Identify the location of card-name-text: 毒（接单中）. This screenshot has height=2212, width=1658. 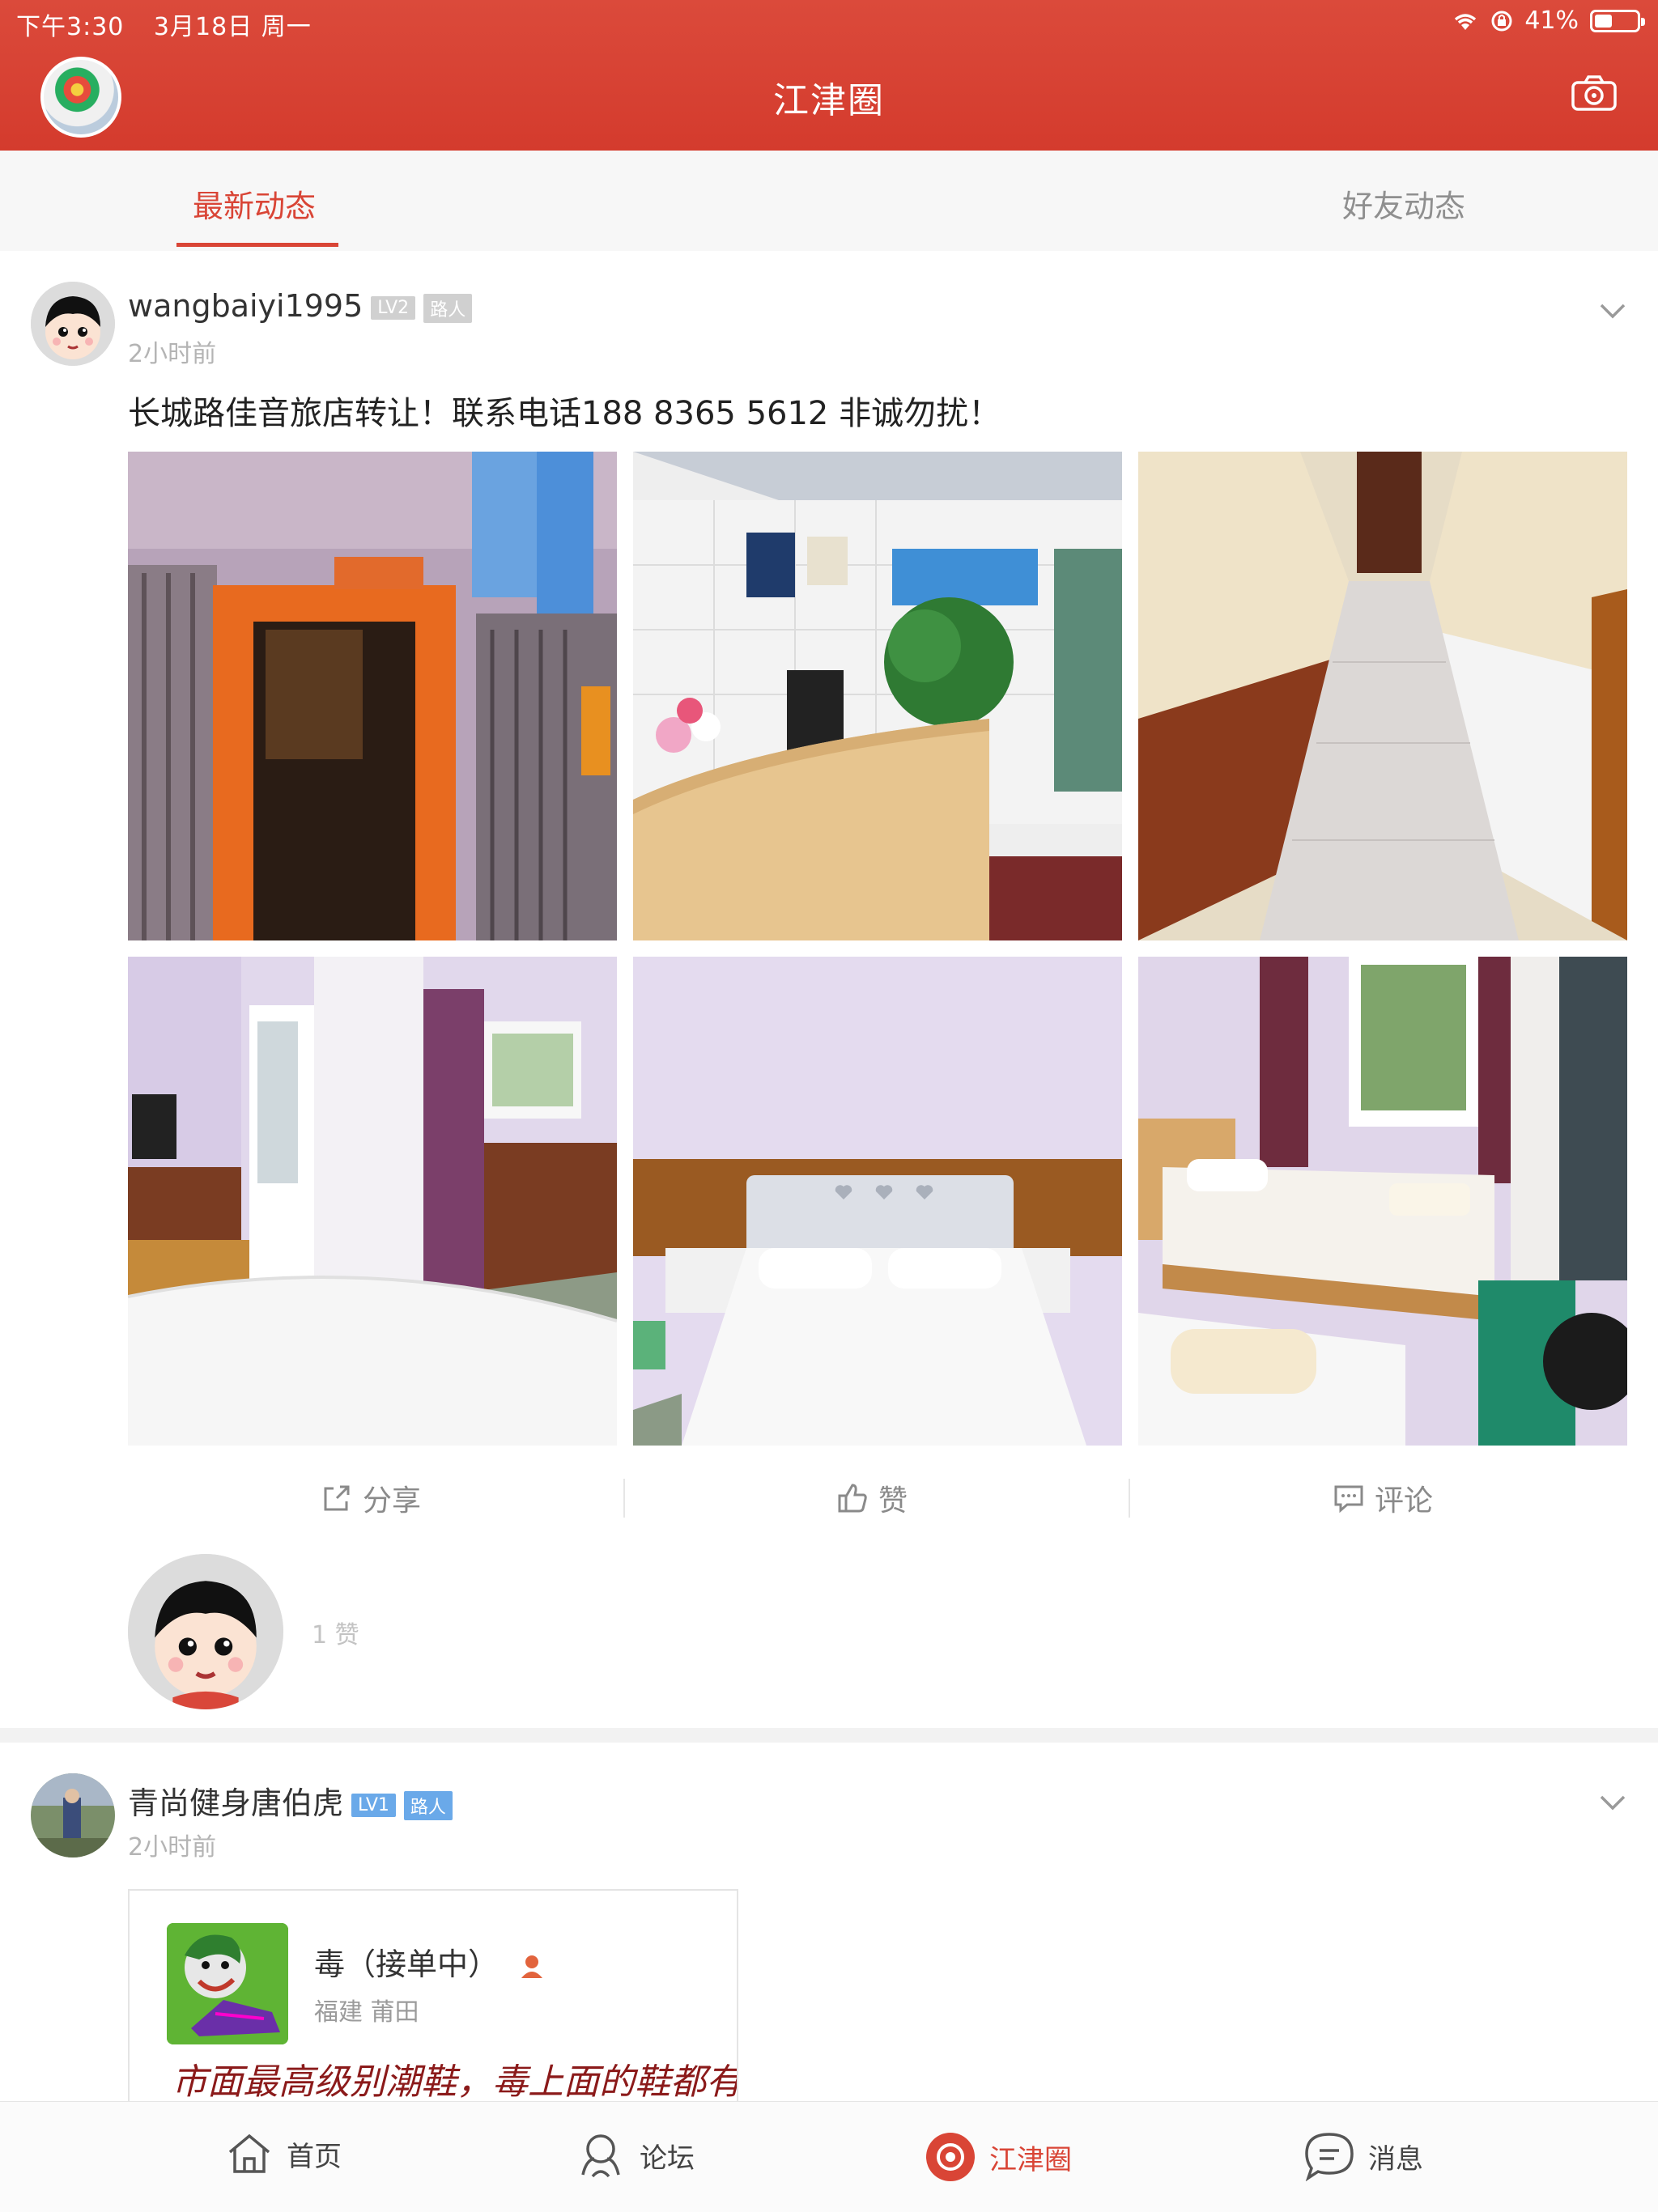
(407, 1964).